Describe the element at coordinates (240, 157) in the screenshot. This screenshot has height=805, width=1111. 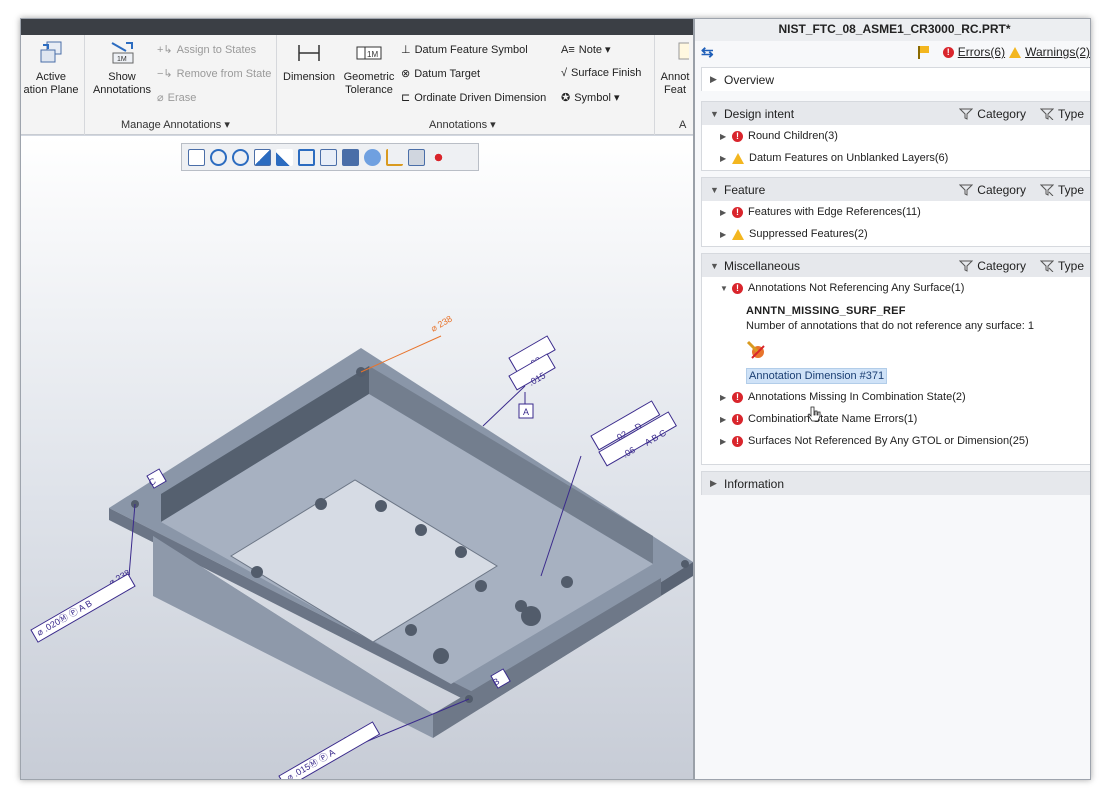
I see `zoom-out-icon` at that location.